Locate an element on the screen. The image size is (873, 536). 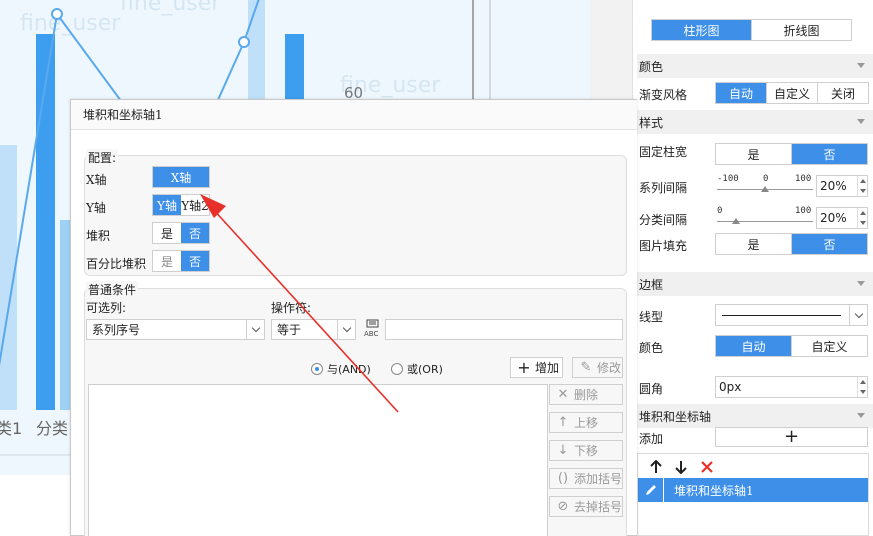
delete-condition-label: 删除 is located at coordinates (586, 395).